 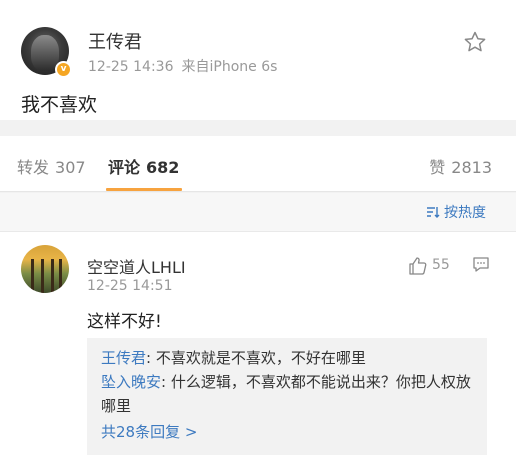 What do you see at coordinates (258, 212) in the screenshot?
I see `sort-bar: 按热度` at bounding box center [258, 212].